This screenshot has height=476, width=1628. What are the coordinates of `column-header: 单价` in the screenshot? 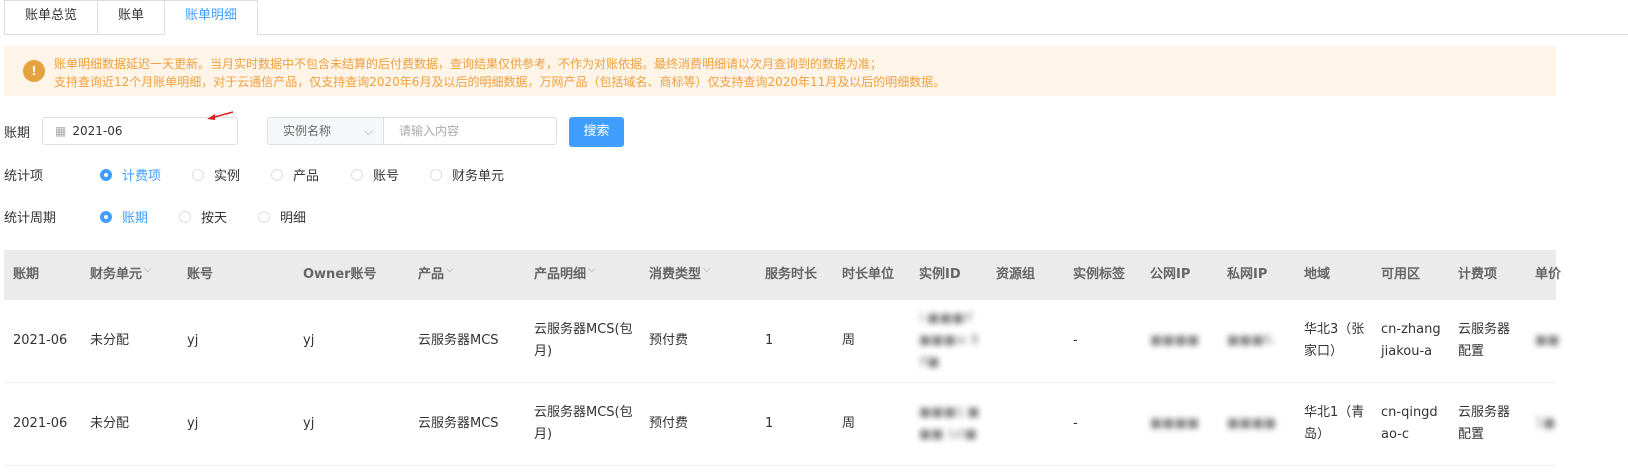 It's located at (1548, 274).